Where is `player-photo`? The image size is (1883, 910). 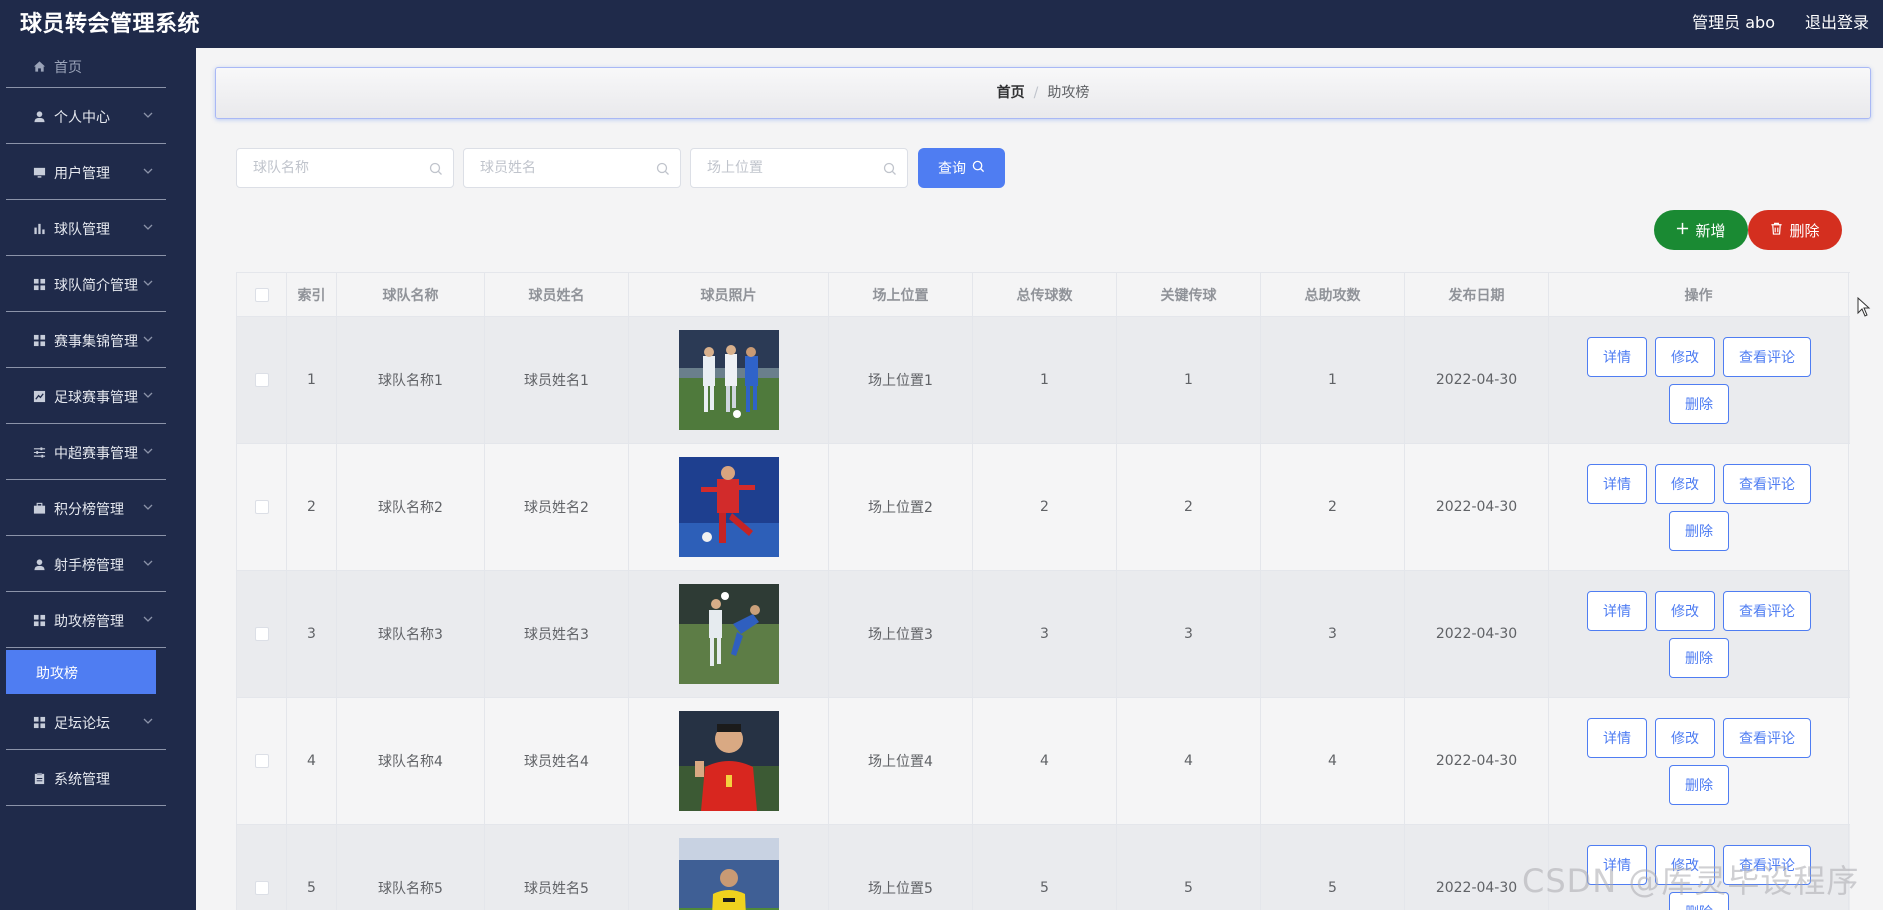
player-photo is located at coordinates (728, 761).